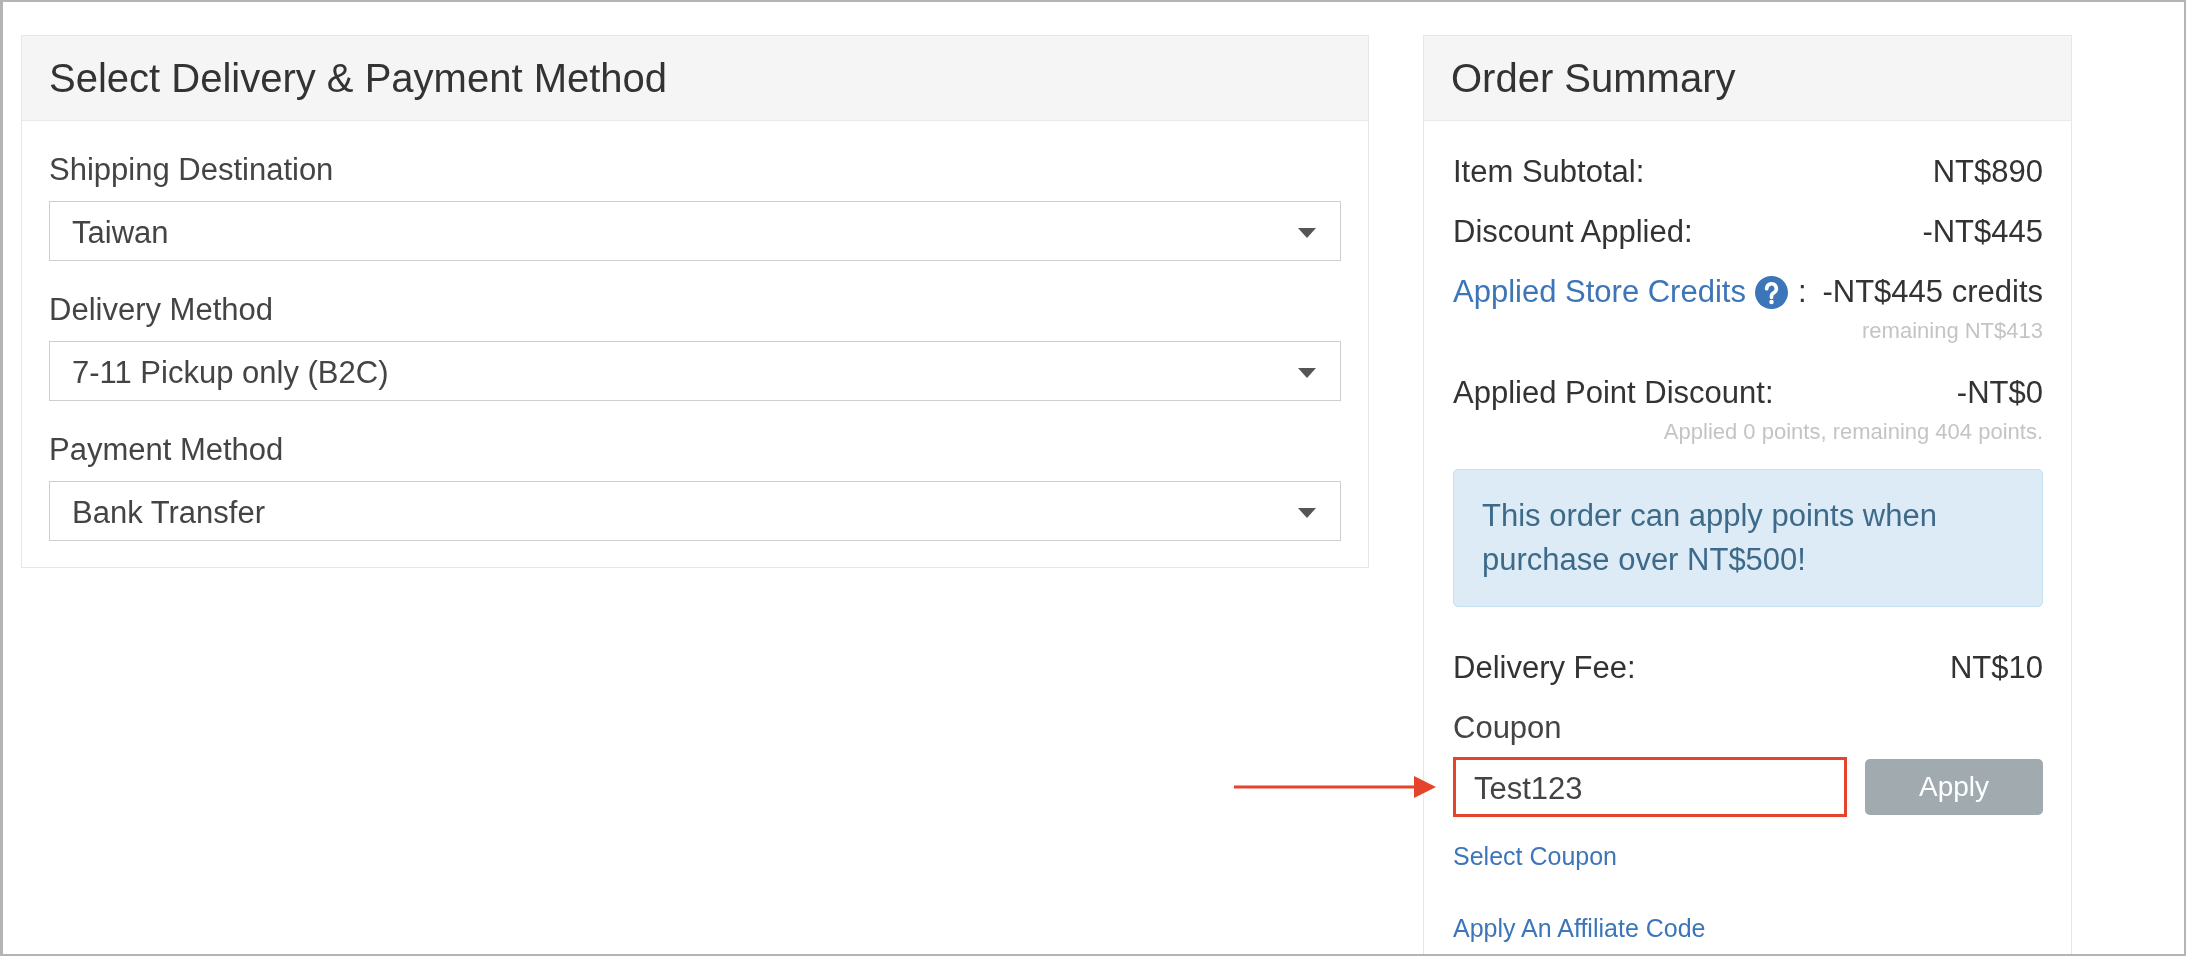  I want to click on field-label: Shipping Destination, so click(191, 170).